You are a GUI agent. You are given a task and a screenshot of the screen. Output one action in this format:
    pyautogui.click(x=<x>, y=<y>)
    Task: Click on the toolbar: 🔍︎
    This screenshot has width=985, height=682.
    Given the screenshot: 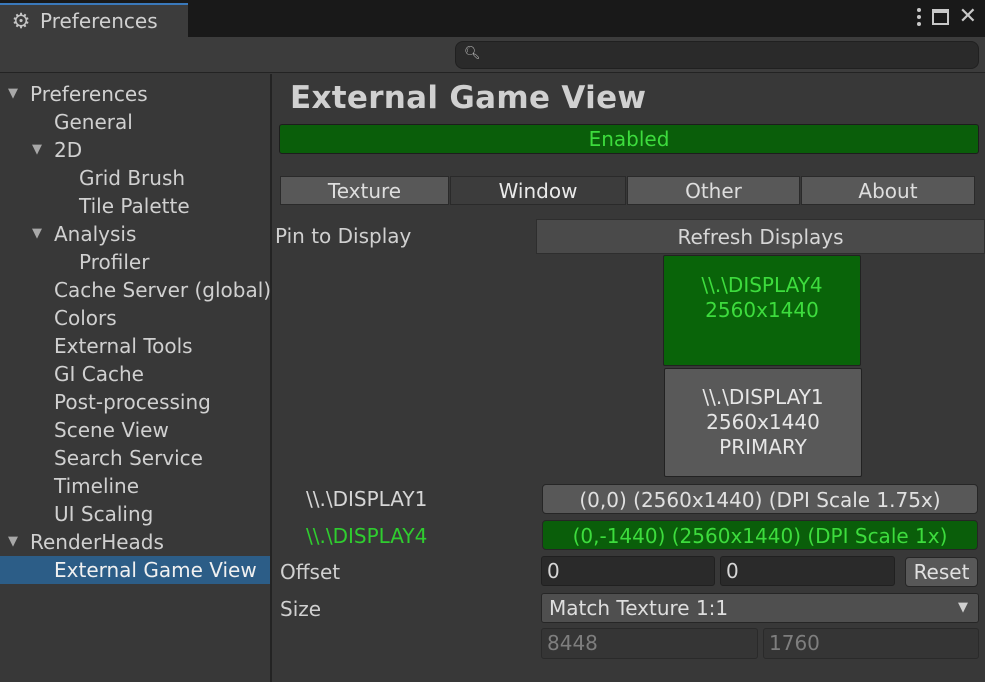 What is the action you would take?
    pyautogui.click(x=492, y=55)
    